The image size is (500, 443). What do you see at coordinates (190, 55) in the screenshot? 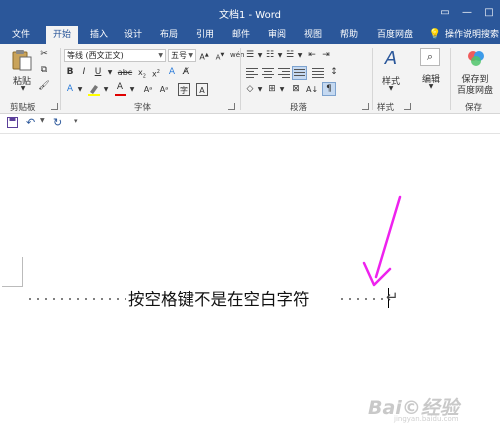
I see `font-size-dropdown-icon: ▼` at bounding box center [190, 55].